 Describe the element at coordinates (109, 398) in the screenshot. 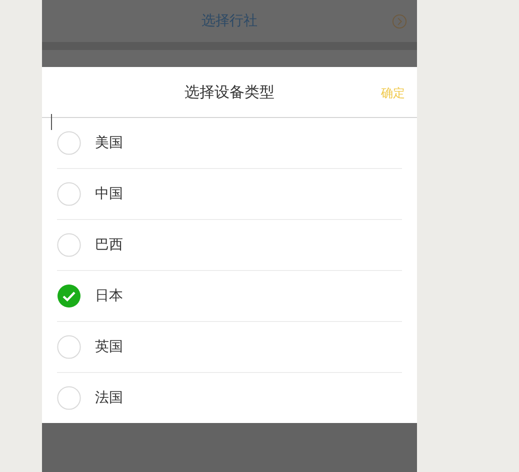

I see `option-label: 法国` at that location.